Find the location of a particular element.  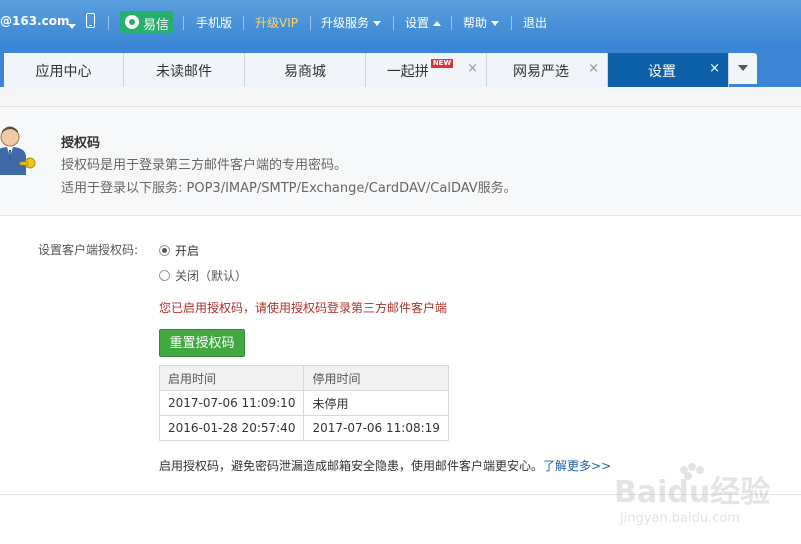

enable-radio is located at coordinates (164, 250).